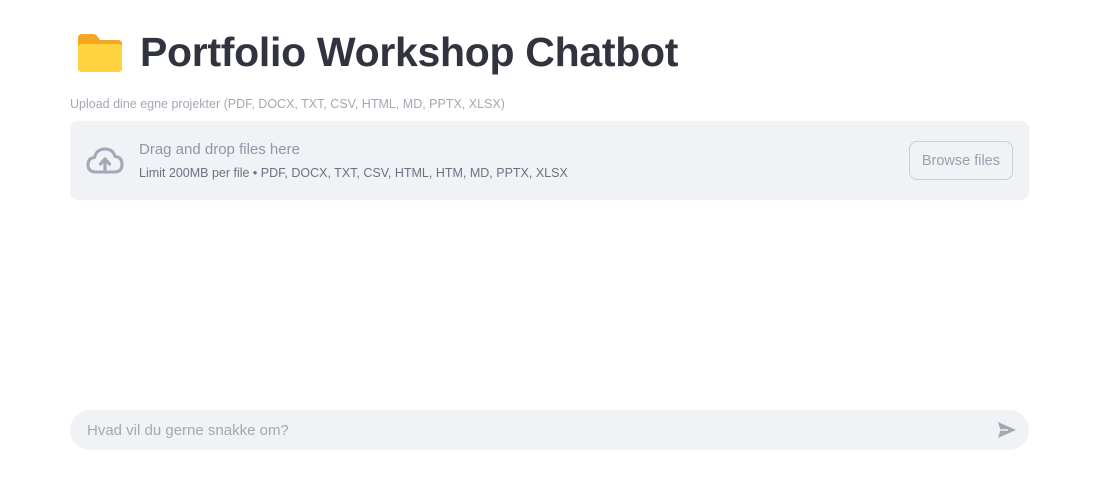 This screenshot has width=1095, height=500. Describe the element at coordinates (409, 51) in the screenshot. I see `page-title: Portfolio Workshop Chatbot` at that location.